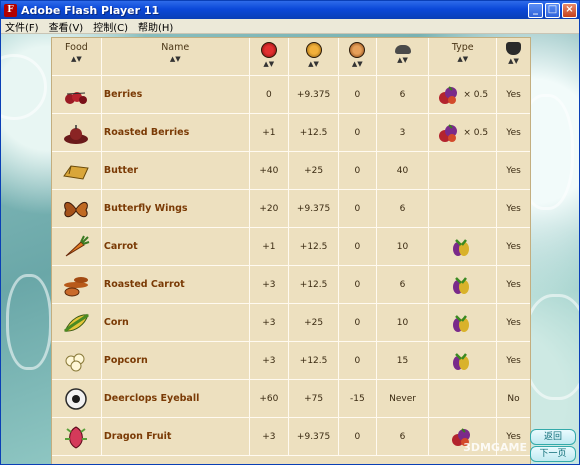 The image size is (580, 465). I want to click on column-name: Name ▲▼, so click(176, 56).